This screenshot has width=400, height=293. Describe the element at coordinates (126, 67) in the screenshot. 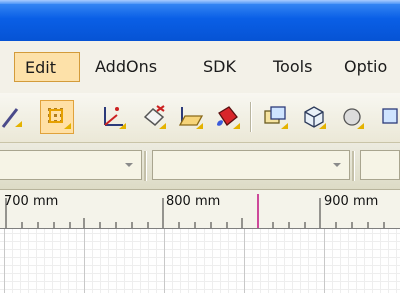

I see `menu-addons: AddOns` at that location.